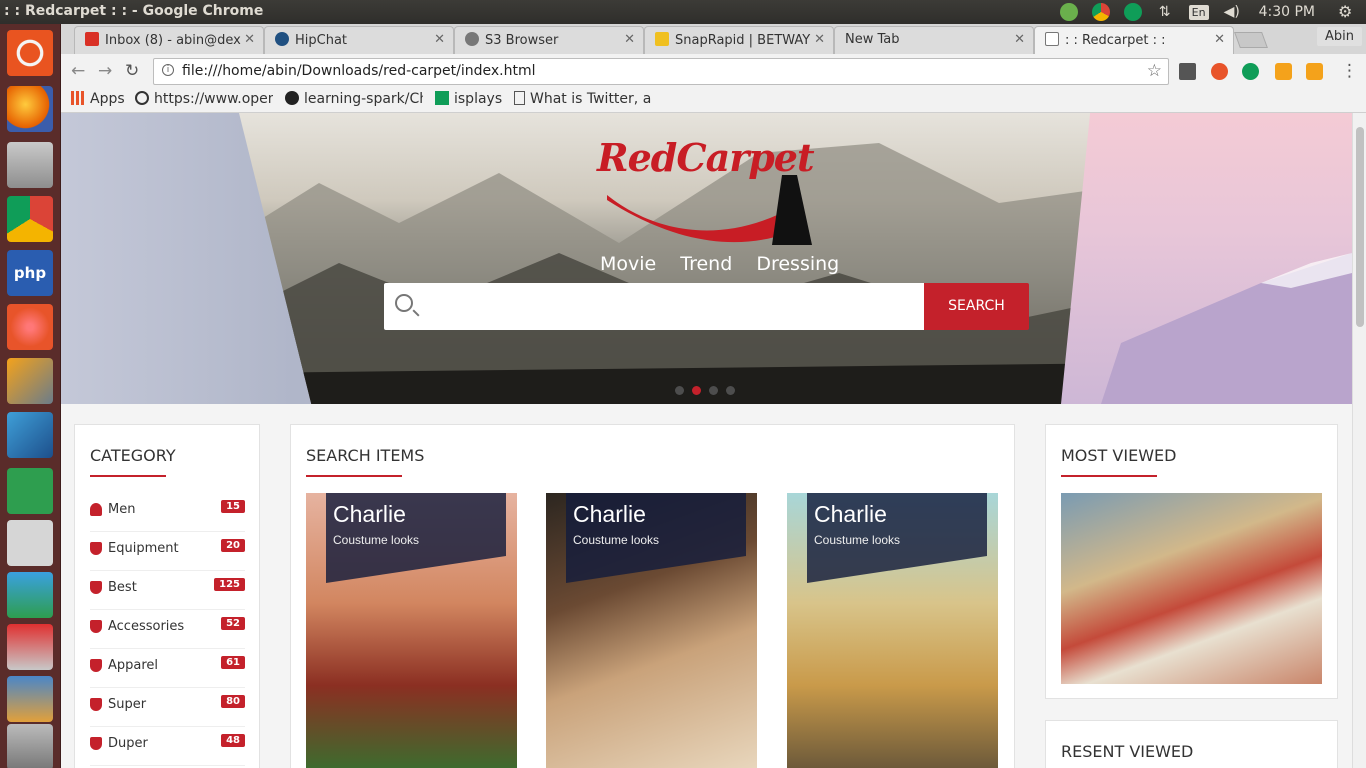 Image resolution: width=1366 pixels, height=768 pixels. I want to click on search-input, so click(654, 306).